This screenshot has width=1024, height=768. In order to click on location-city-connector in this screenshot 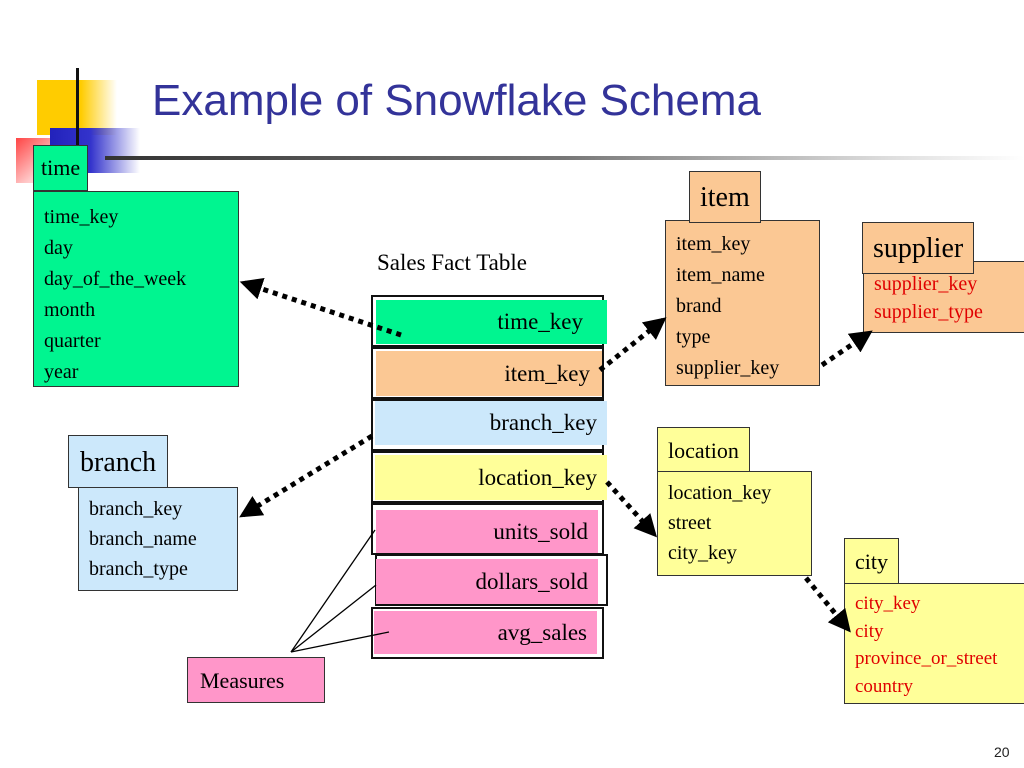, I will do `click(827, 604)`.